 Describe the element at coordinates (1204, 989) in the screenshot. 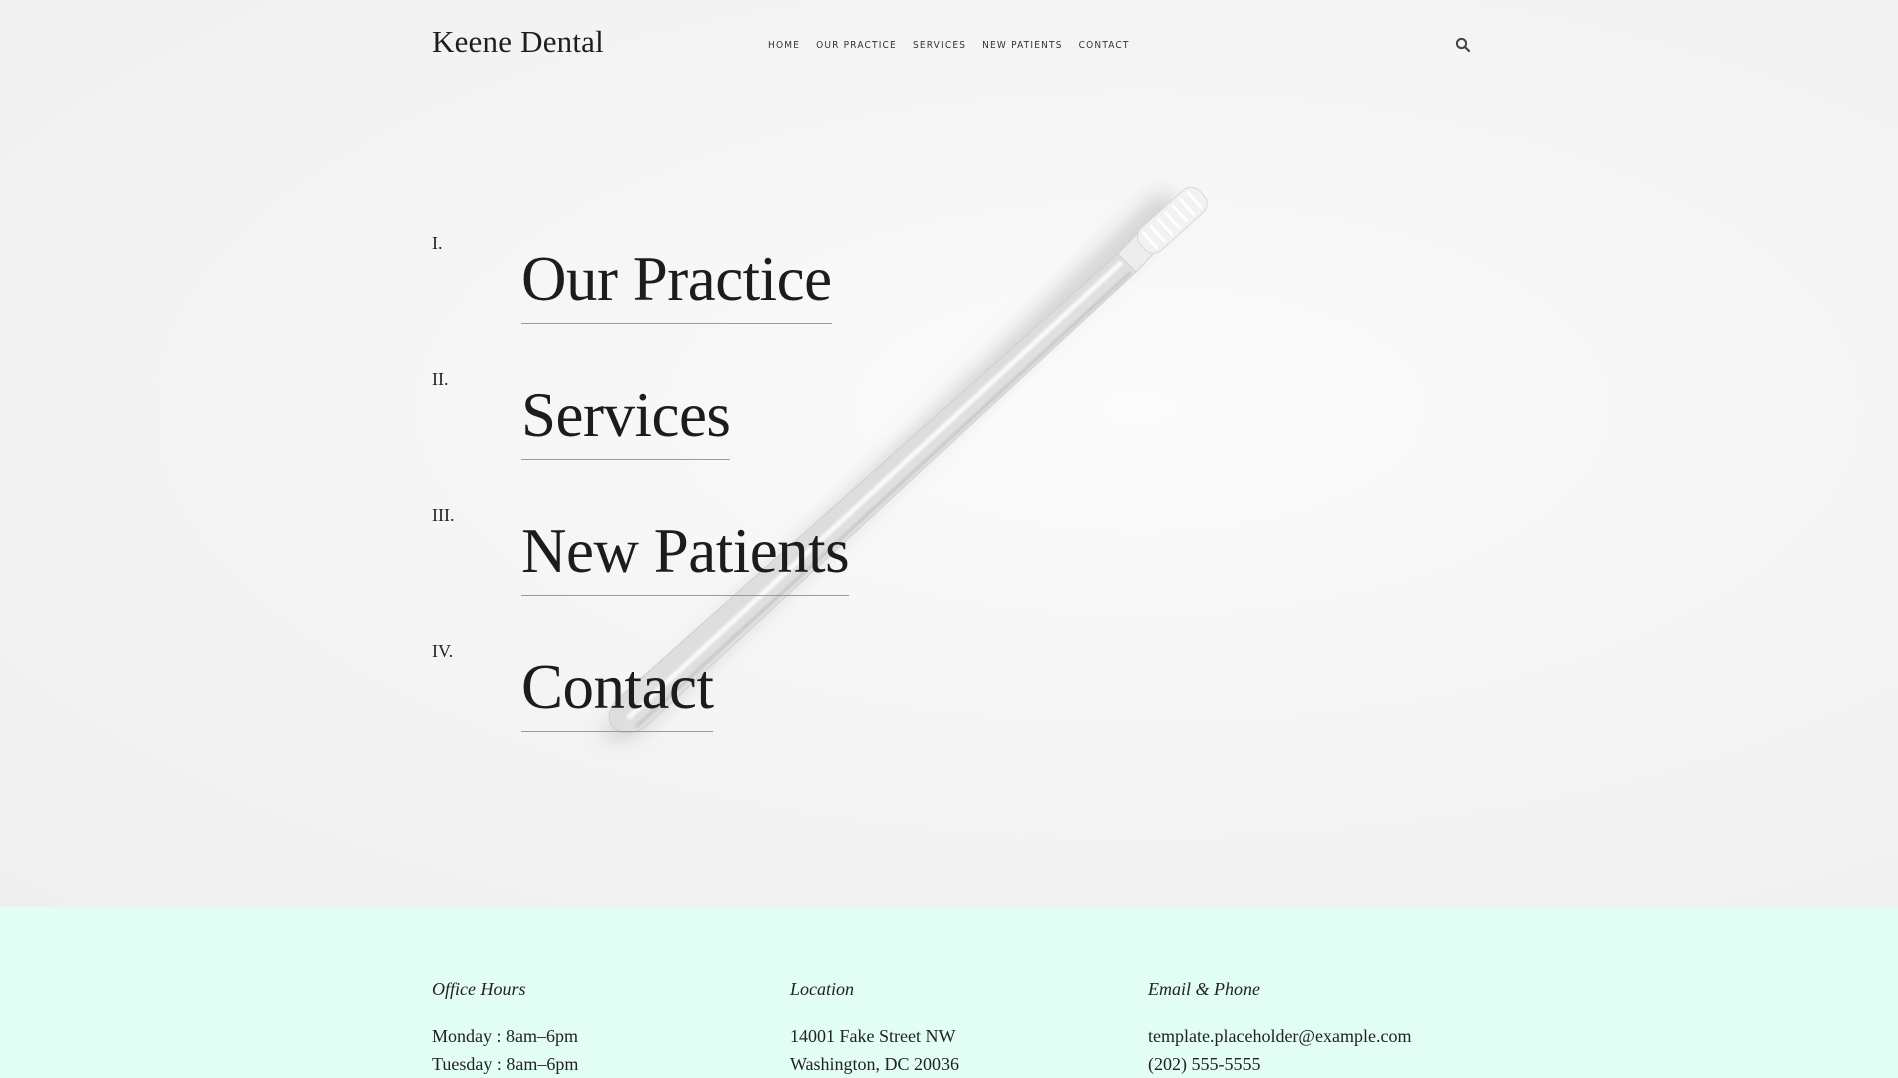

I see `contact-heading: Email & Phone` at that location.